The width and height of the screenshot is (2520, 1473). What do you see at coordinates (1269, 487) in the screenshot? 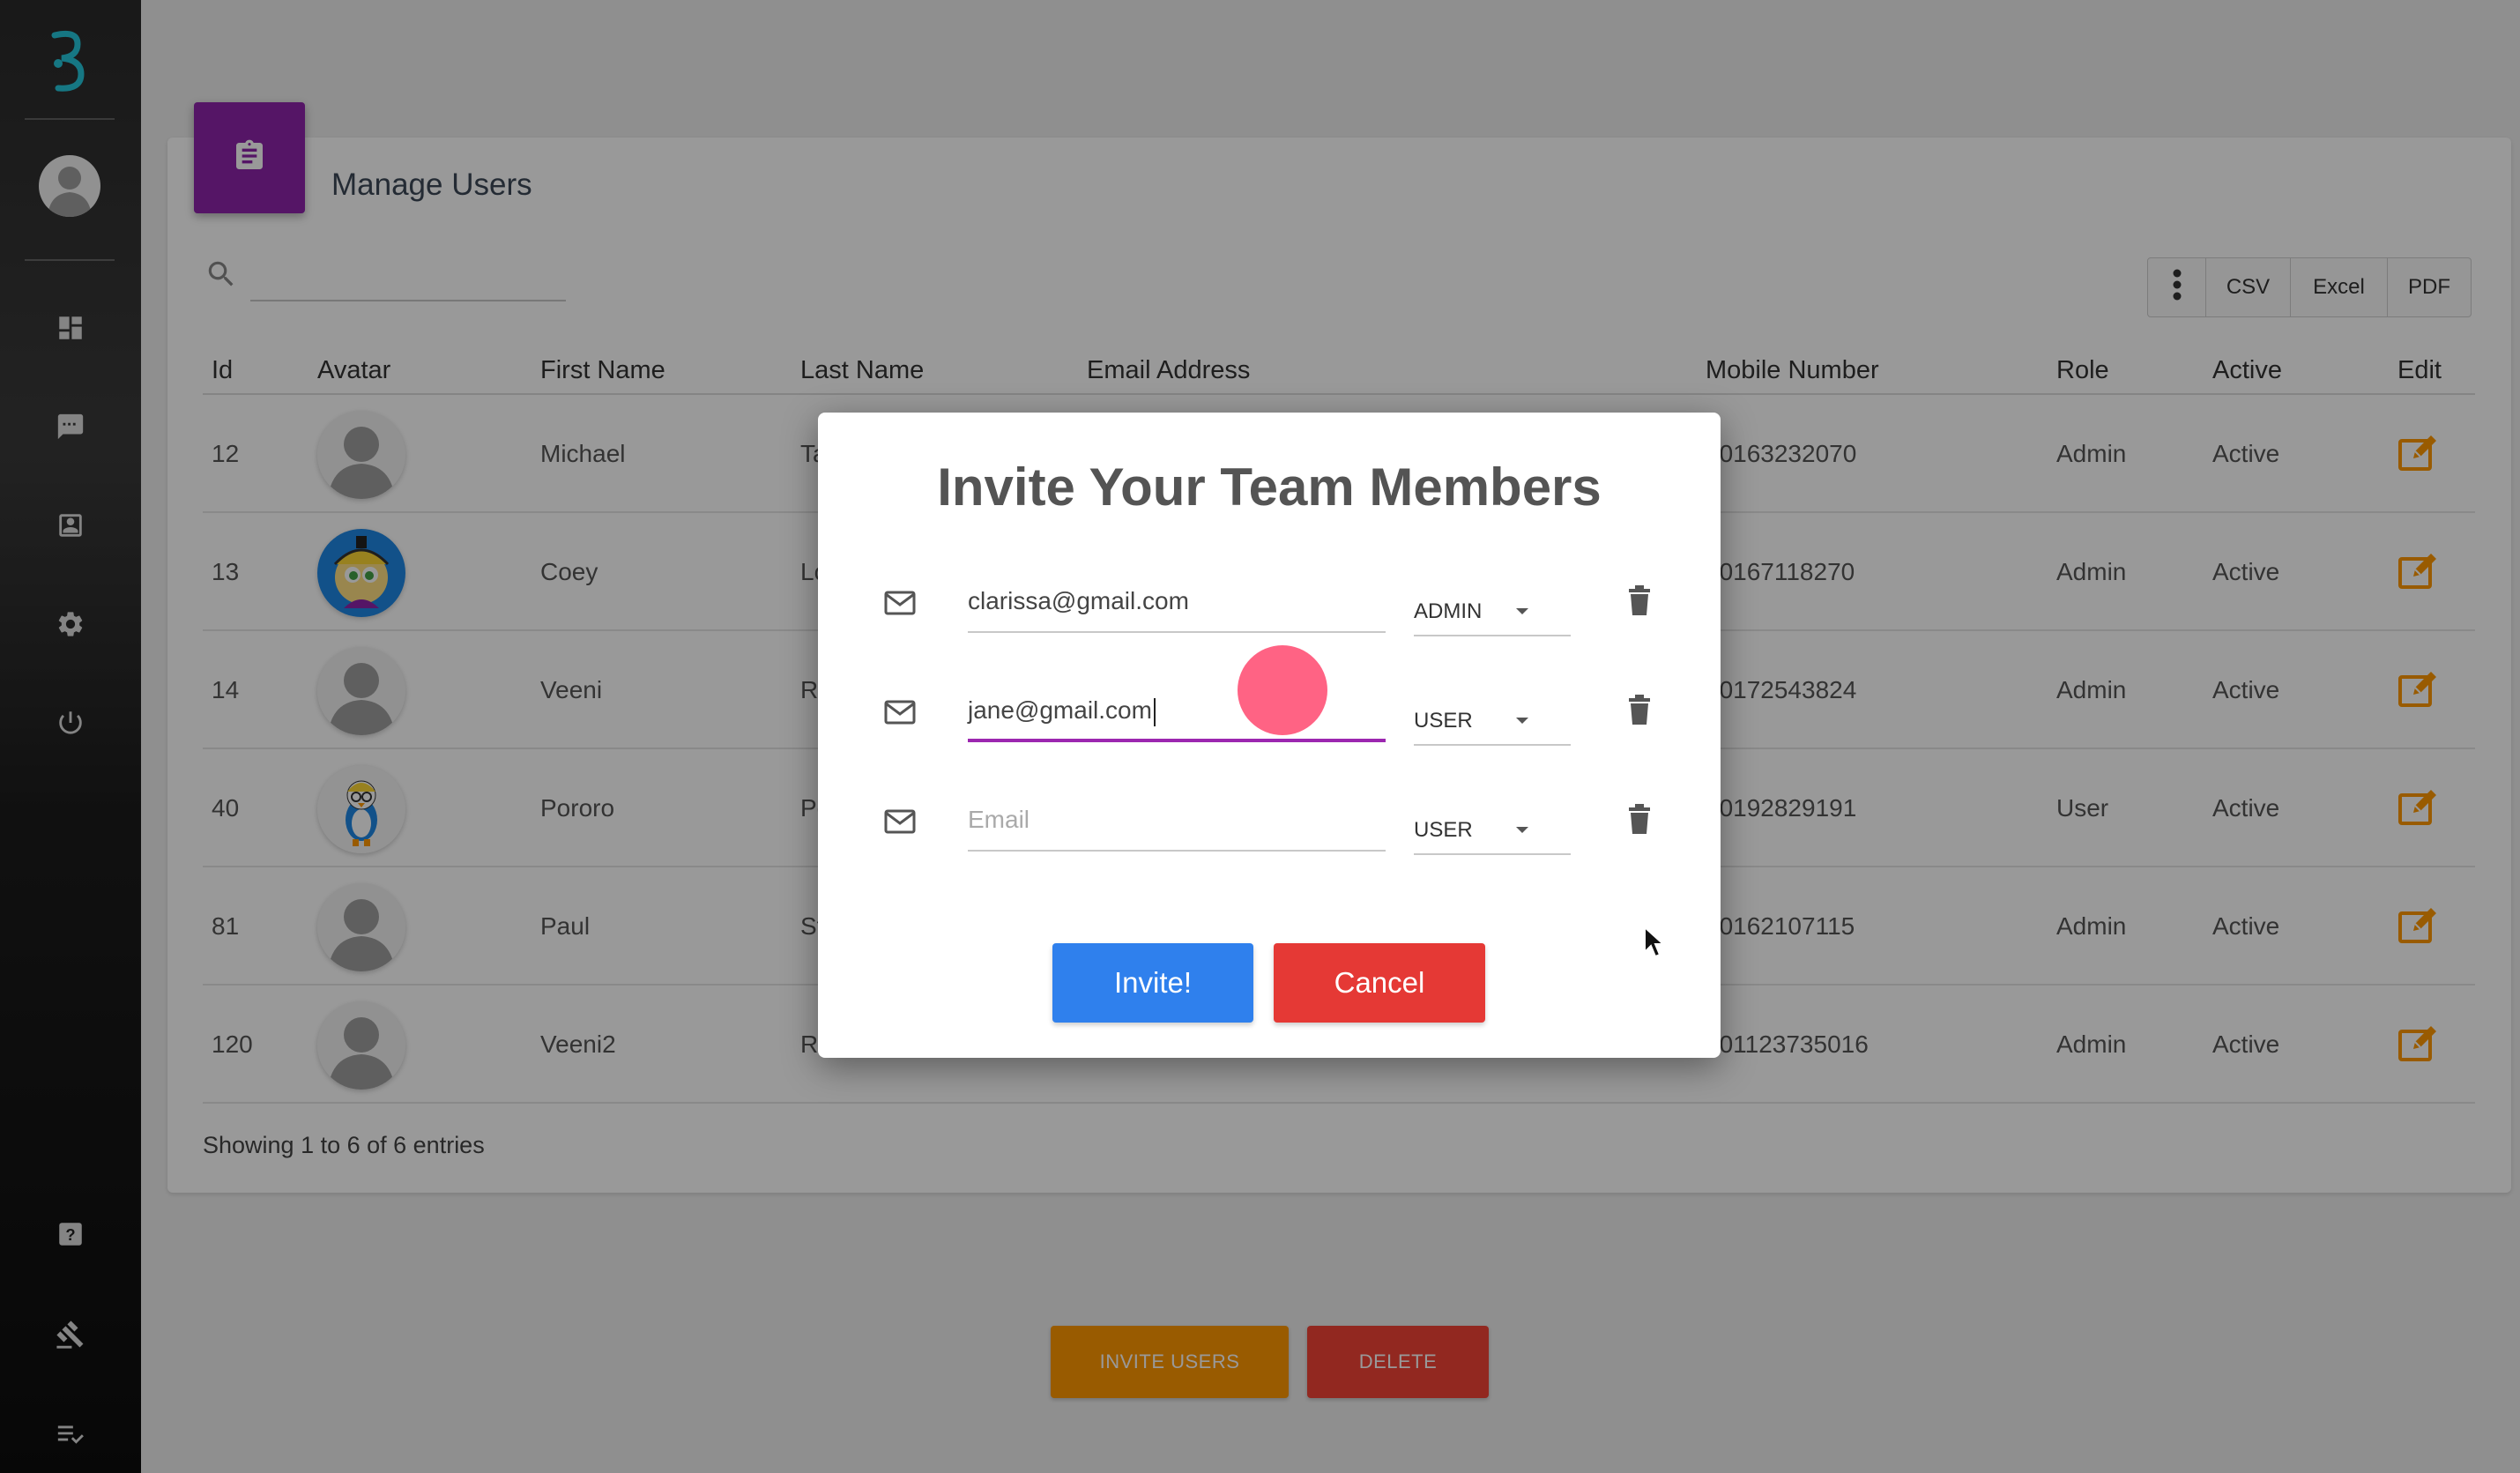
I see `dialog-title: Invite Your Team Members` at bounding box center [1269, 487].